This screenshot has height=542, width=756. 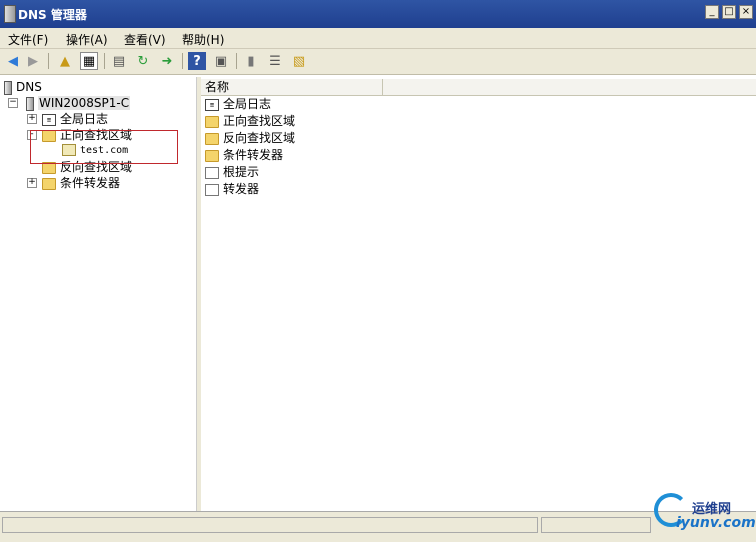 What do you see at coordinates (29, 87) in the screenshot?
I see `tree-label: DNS` at bounding box center [29, 87].